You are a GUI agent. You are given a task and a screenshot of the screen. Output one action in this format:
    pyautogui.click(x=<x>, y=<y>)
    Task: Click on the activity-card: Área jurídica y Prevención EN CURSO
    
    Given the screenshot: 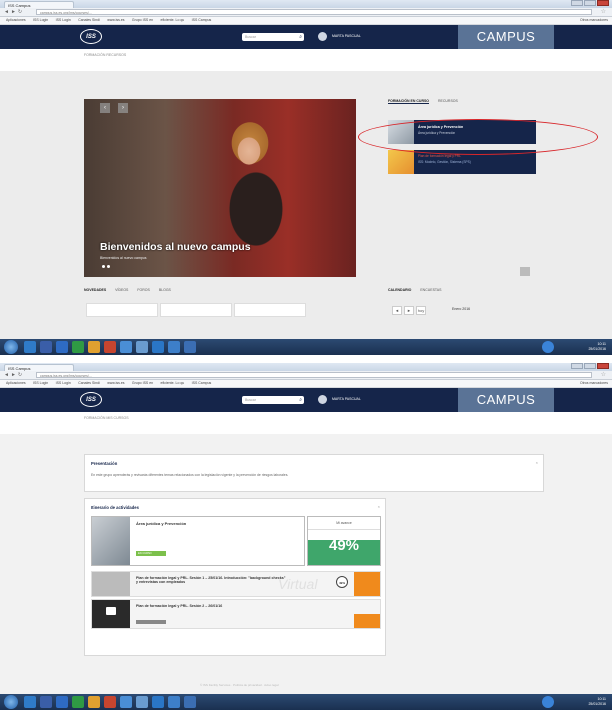 What is the action you would take?
    pyautogui.click(x=198, y=541)
    